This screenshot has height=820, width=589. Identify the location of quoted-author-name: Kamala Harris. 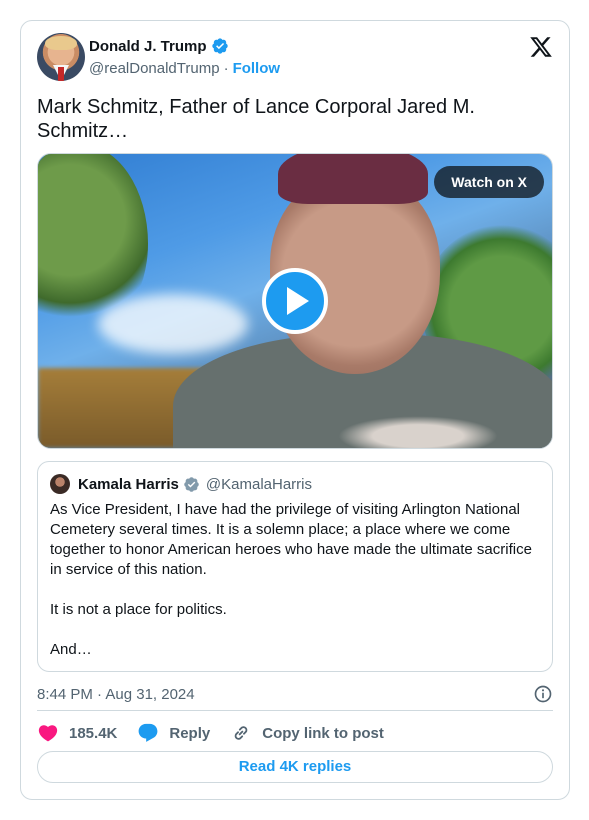
(128, 484).